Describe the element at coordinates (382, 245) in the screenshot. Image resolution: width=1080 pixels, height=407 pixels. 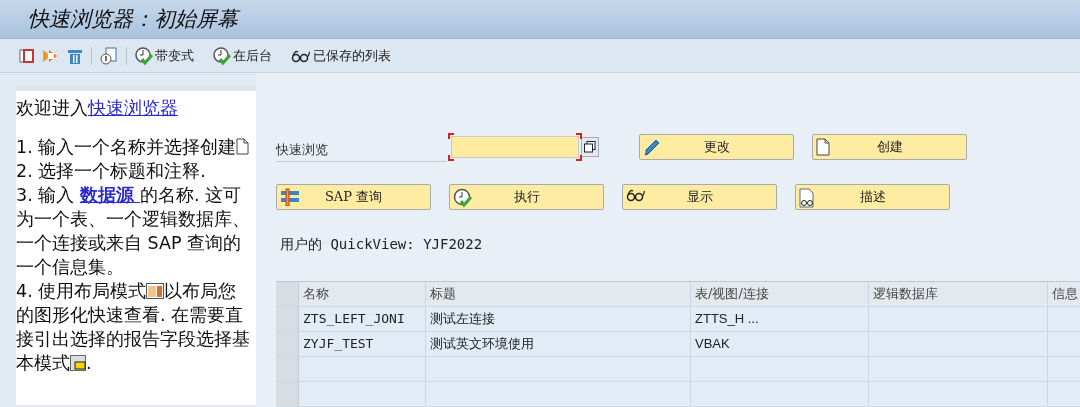
I see `user-quickview-label: 用户的 QuickView: YJF2022` at that location.